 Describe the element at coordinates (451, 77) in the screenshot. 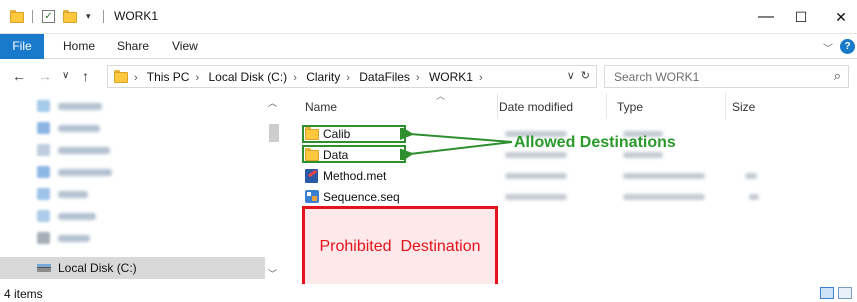

I see `breadcrumb-work1: WORK1` at that location.